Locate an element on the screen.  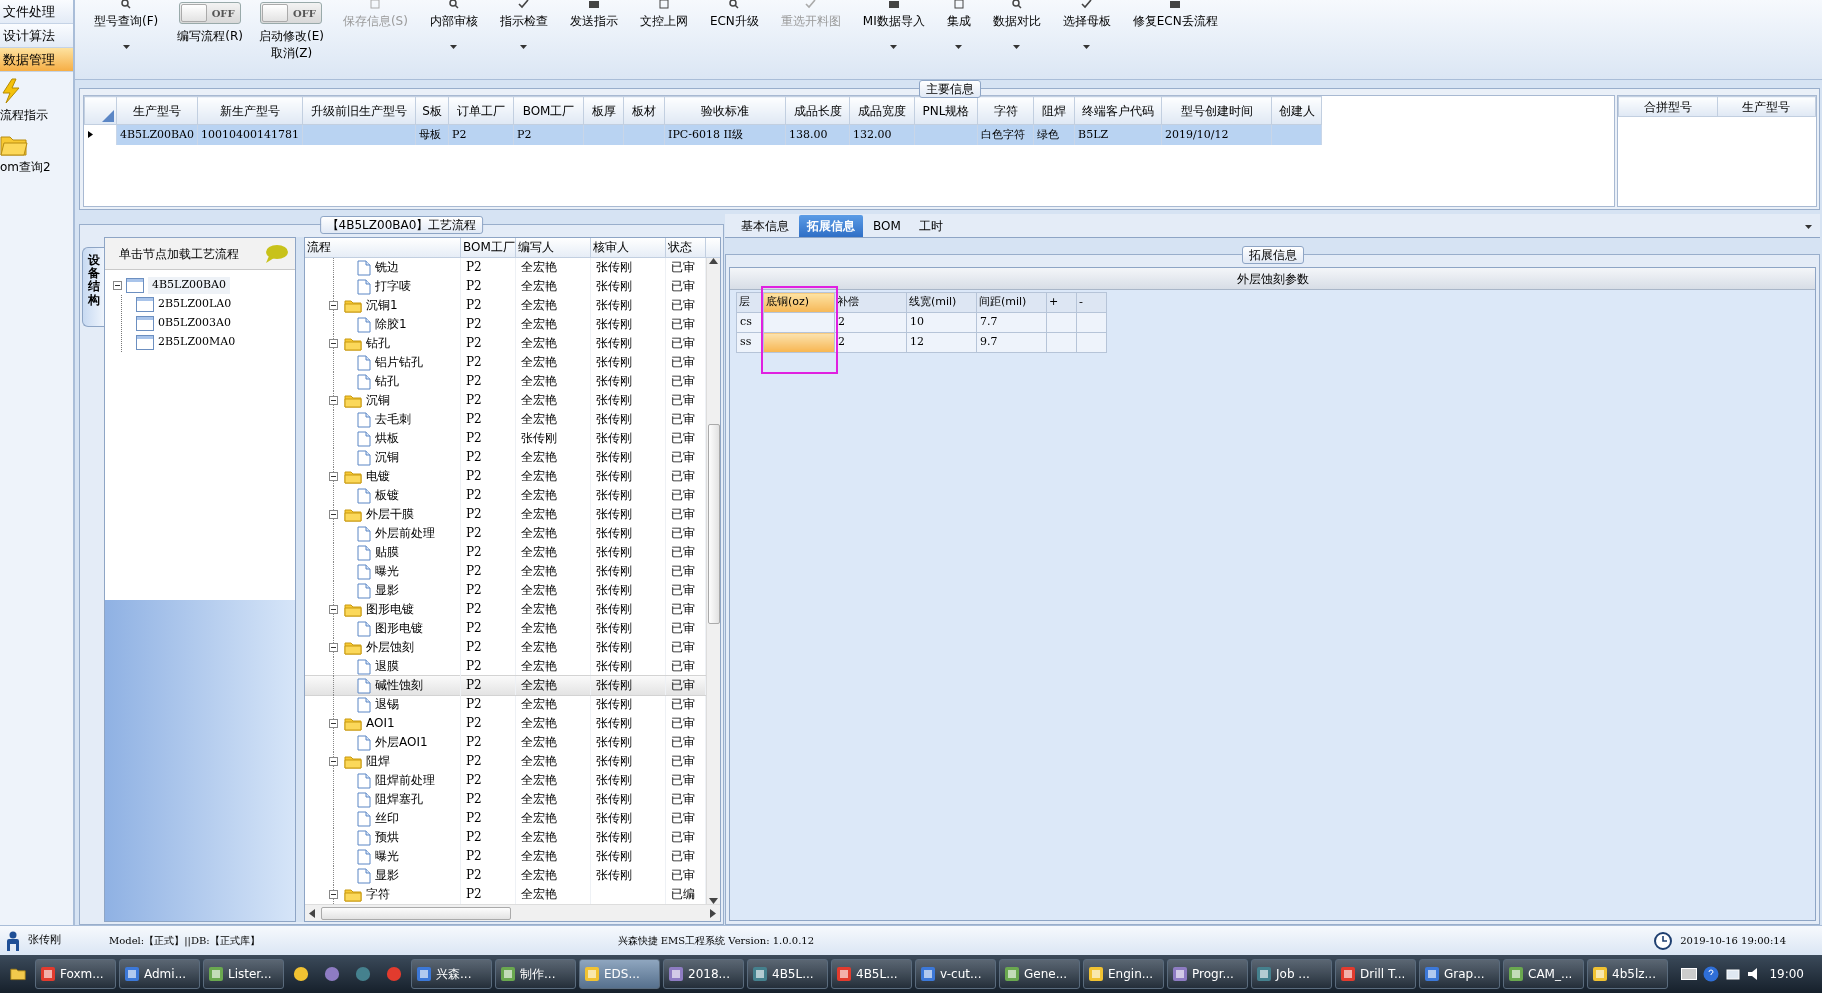
process-row: 打字唛 P2 全宏艳 张传刚 已审 is located at coordinates (505, 286).